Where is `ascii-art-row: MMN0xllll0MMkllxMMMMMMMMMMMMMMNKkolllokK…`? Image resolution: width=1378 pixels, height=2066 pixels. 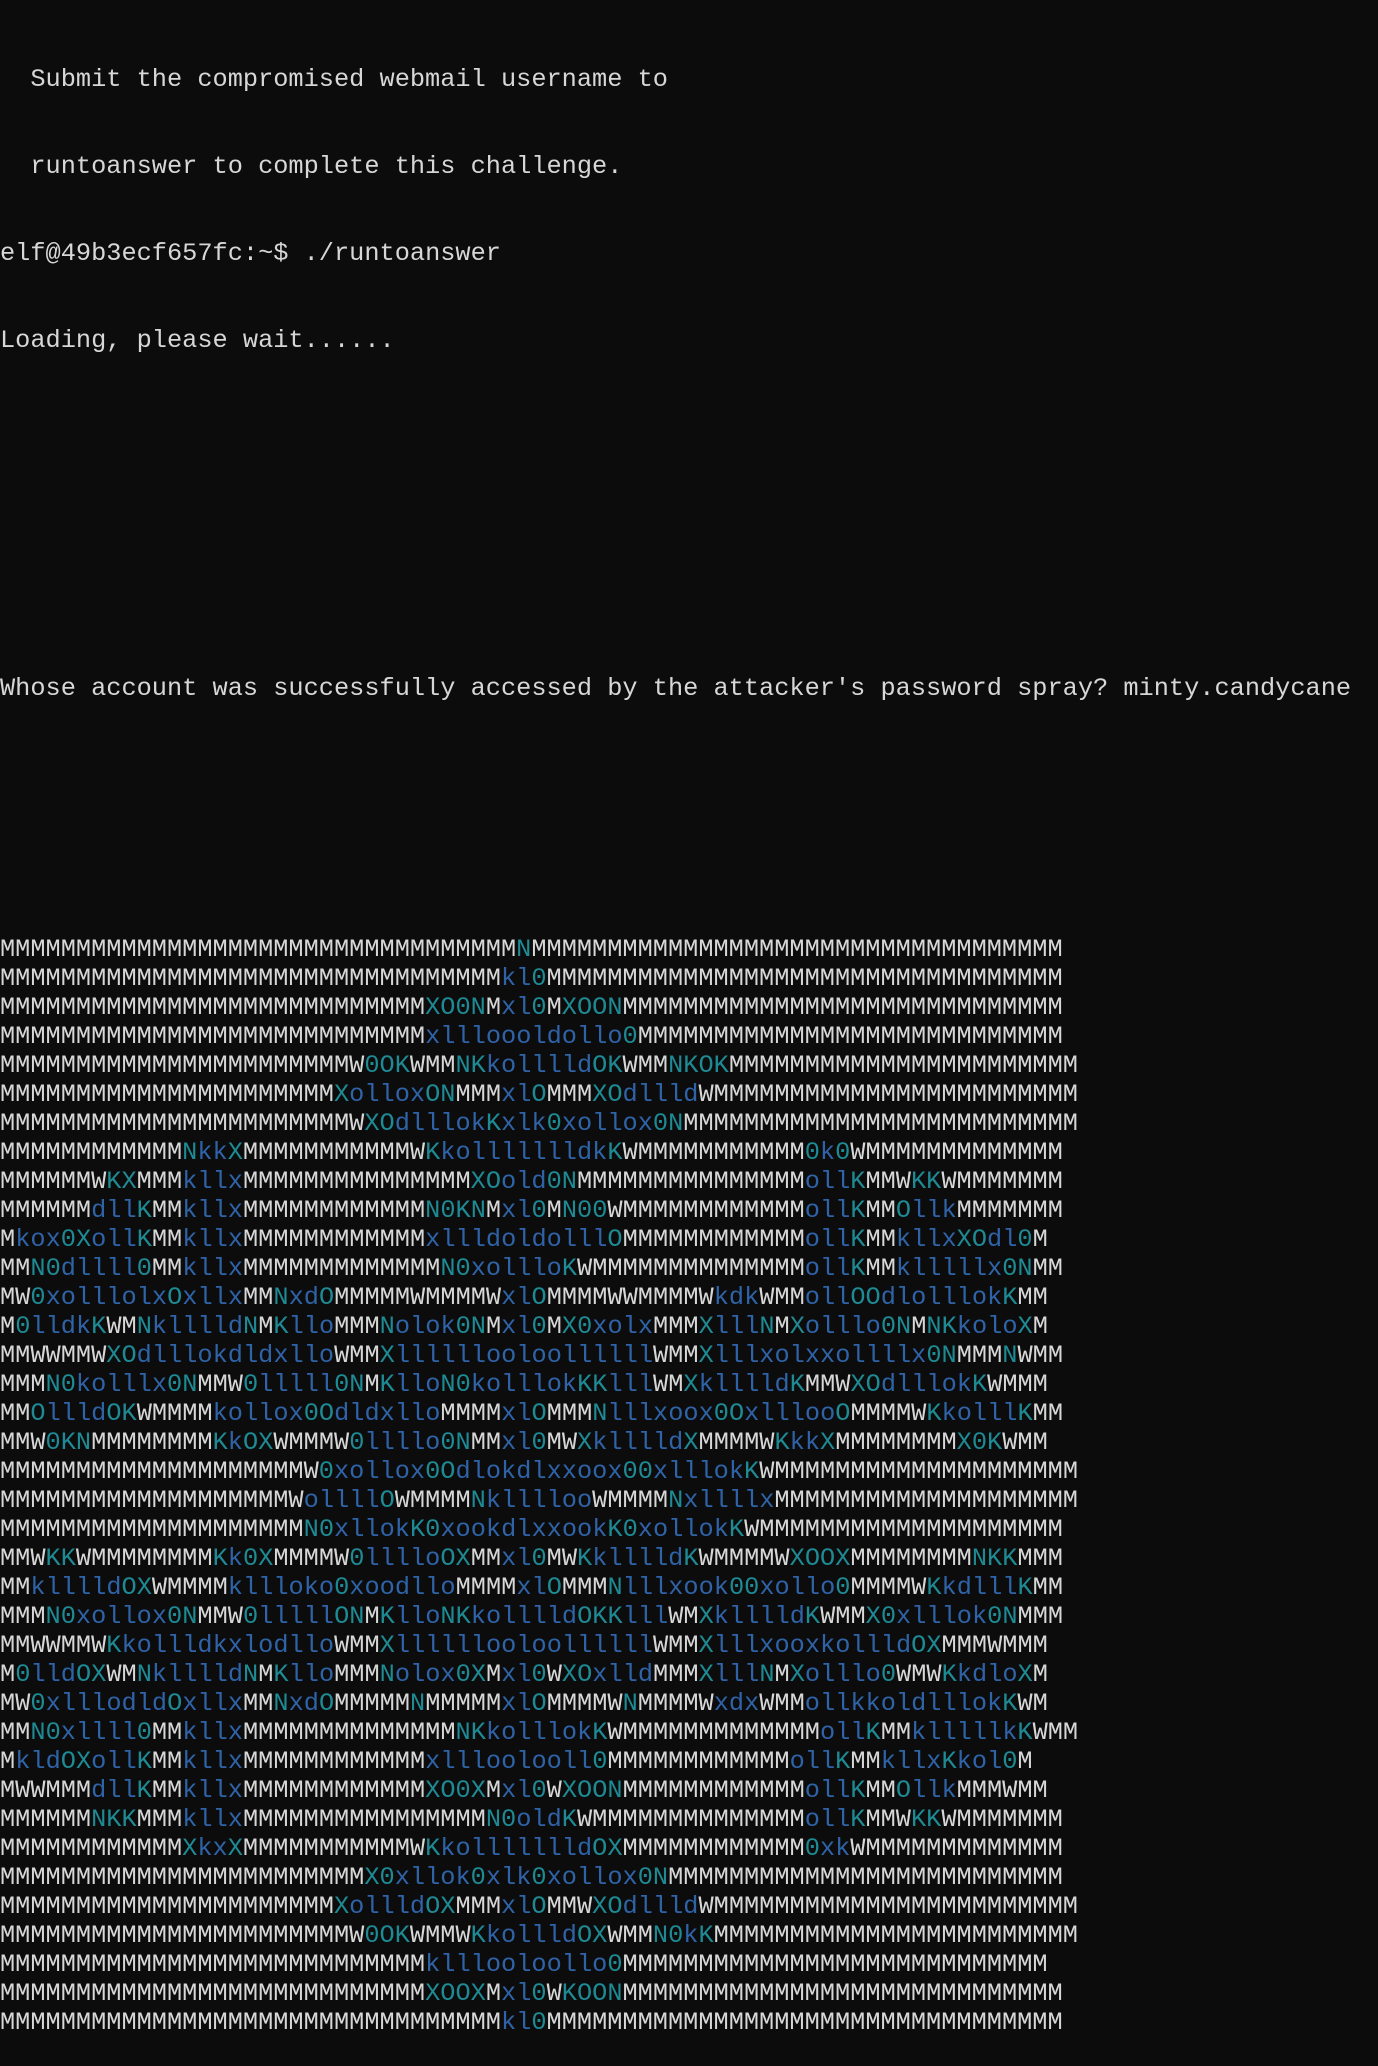 ascii-art-row: MMN0xllll0MMkllxMMMMMMMMMMMMMMNKkolllokK… is located at coordinates (539, 1732).